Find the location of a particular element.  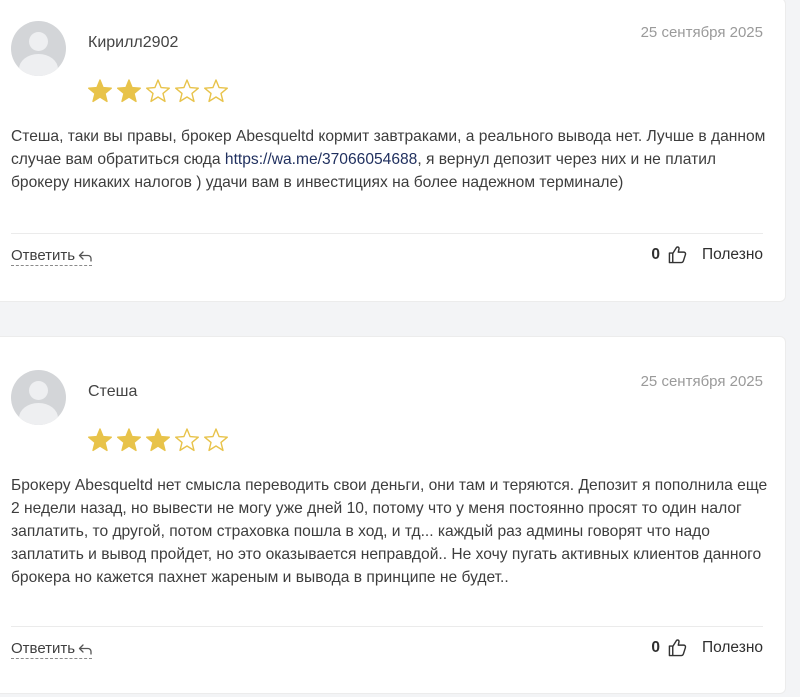

review-author: Кирилл2902 is located at coordinates (133, 42).